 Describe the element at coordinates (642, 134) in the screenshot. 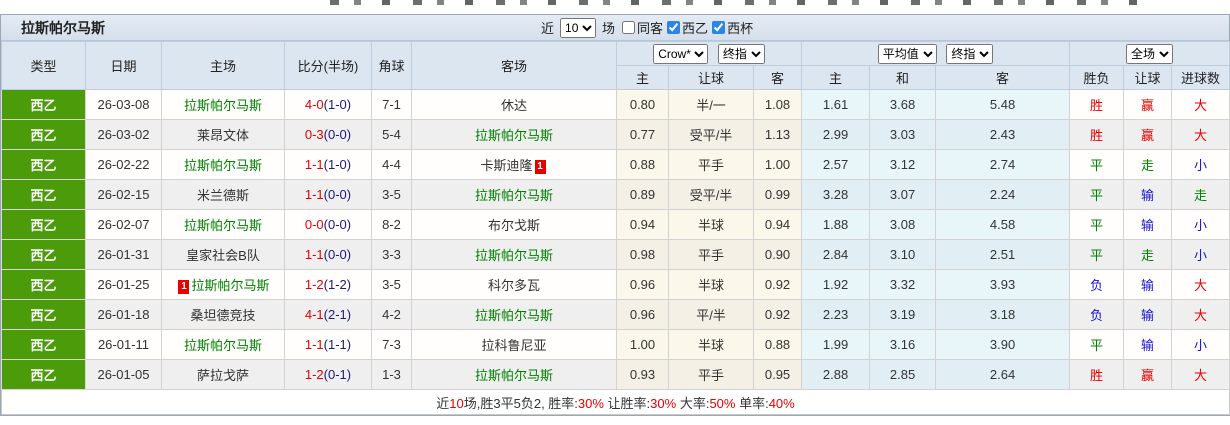

I see `handicap-odds-cell: 0.77` at that location.